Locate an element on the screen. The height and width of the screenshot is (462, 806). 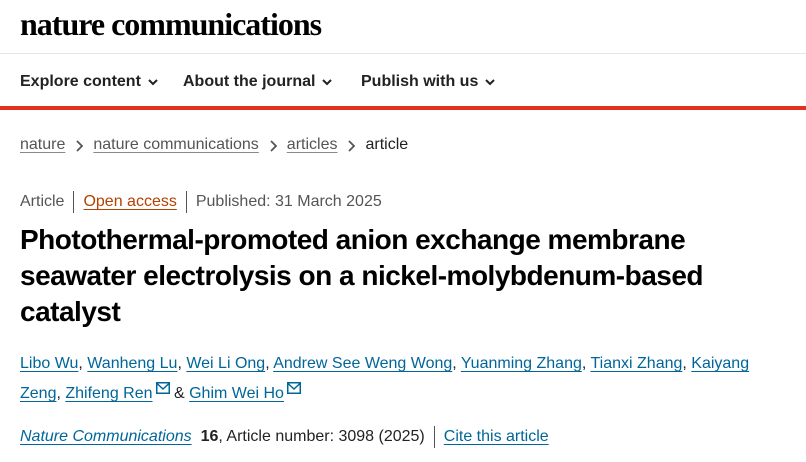
nav-about-journal: About the journal is located at coordinates (258, 82).